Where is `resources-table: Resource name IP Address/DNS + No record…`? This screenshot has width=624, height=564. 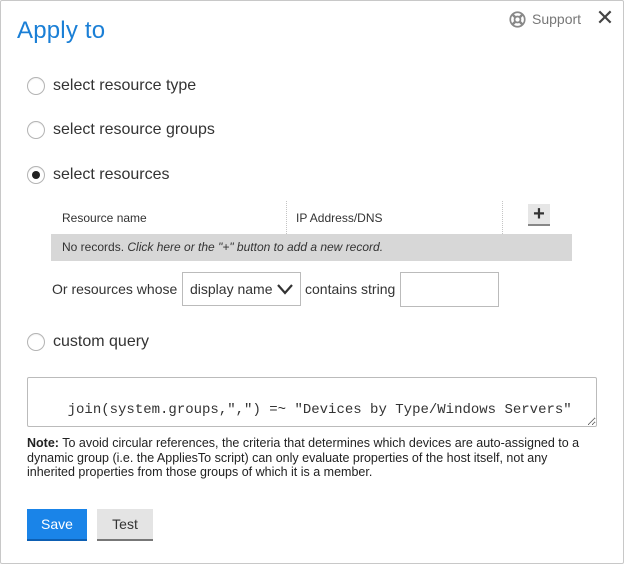
resources-table: Resource name IP Address/DNS + No record… is located at coordinates (311, 231).